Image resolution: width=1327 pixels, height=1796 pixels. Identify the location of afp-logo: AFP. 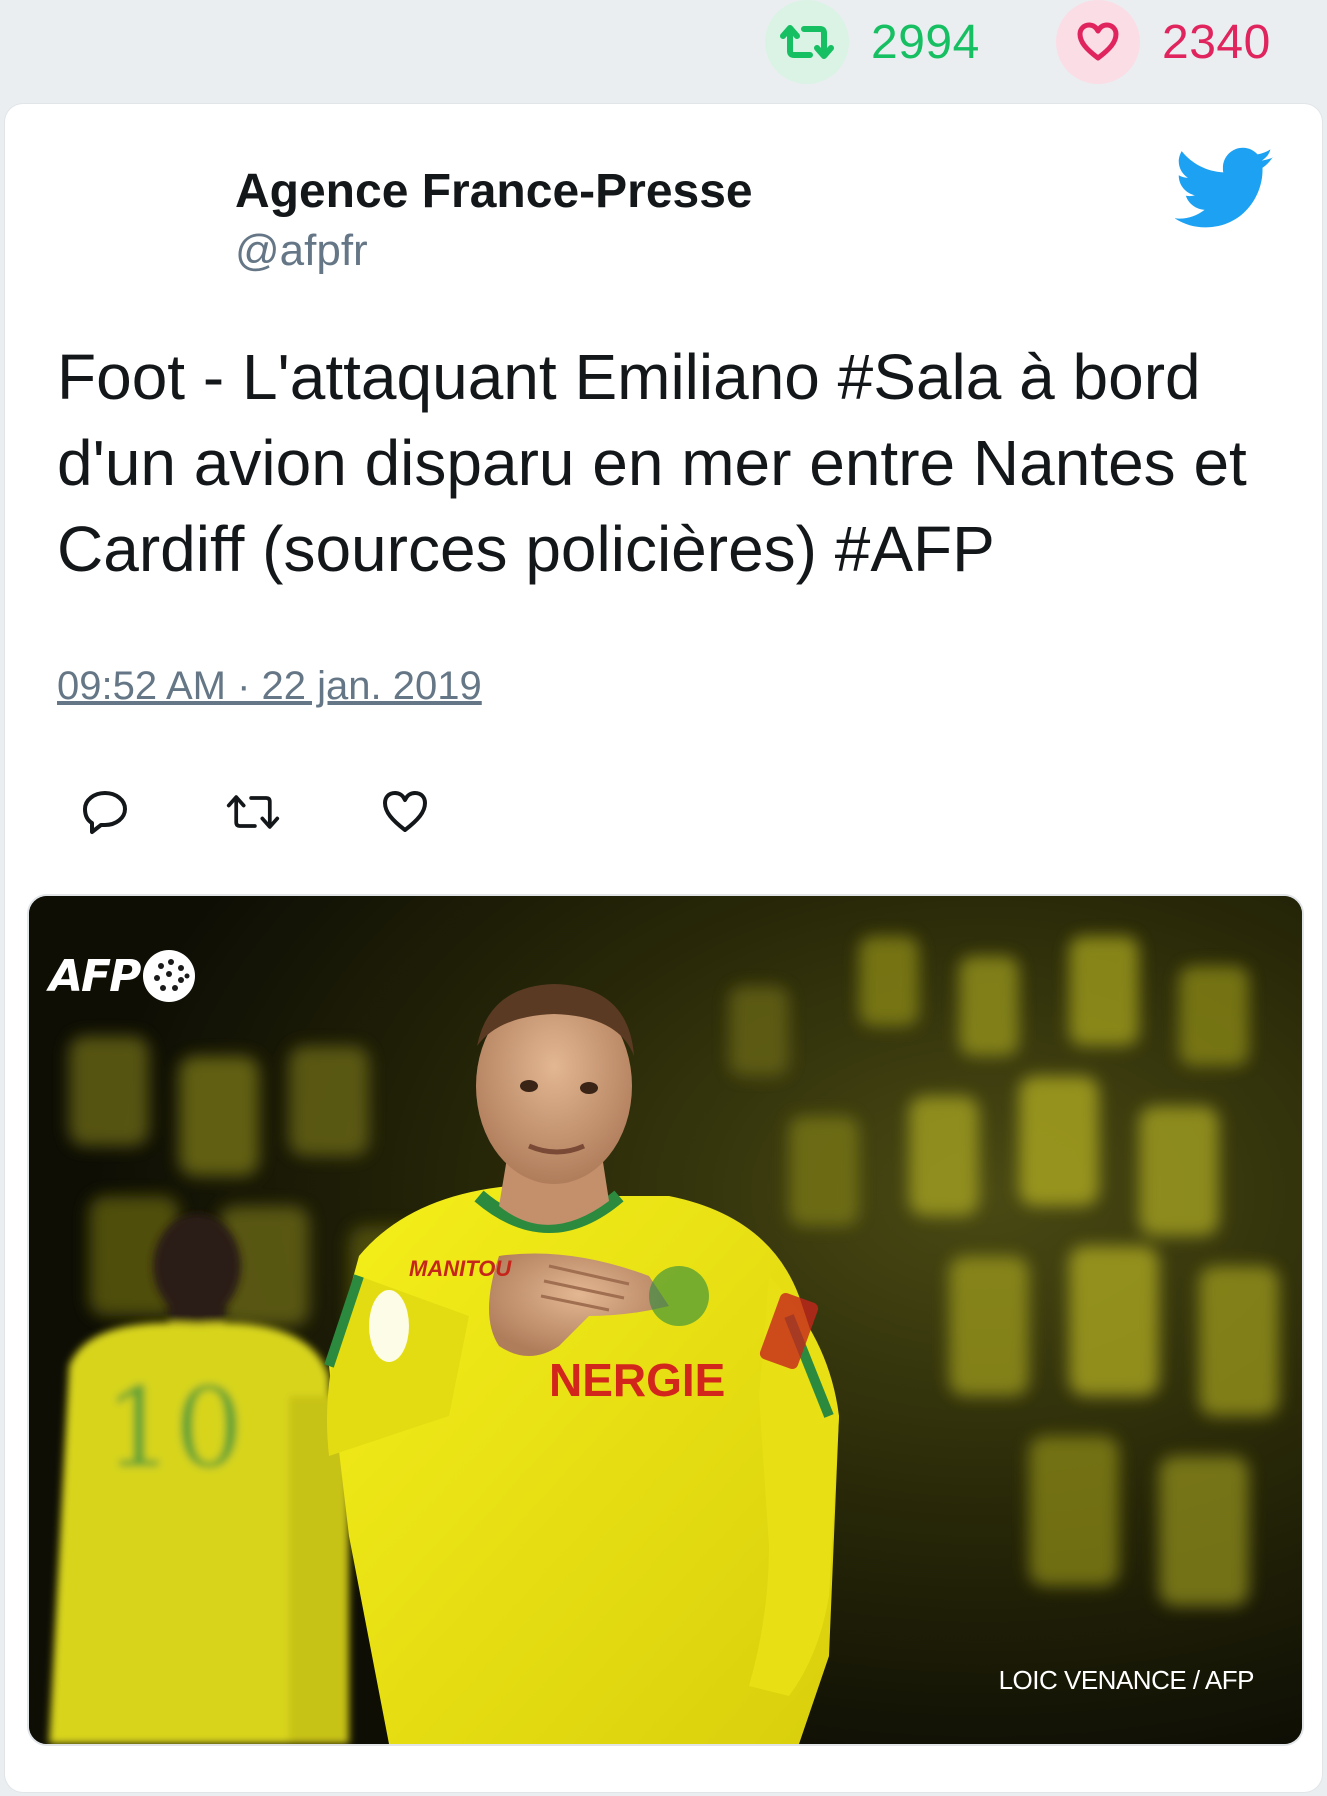
(123, 976).